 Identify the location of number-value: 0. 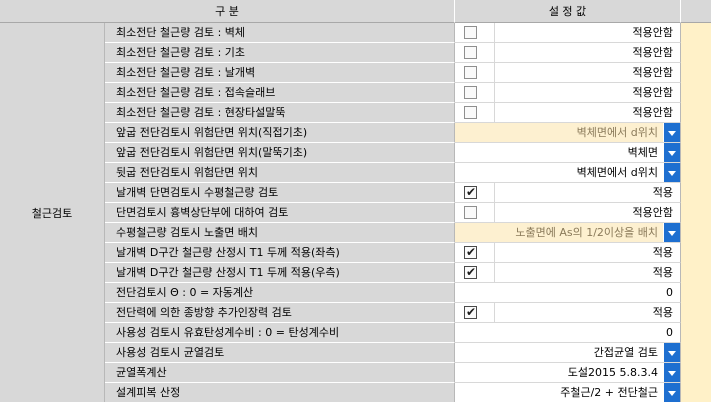
(669, 332).